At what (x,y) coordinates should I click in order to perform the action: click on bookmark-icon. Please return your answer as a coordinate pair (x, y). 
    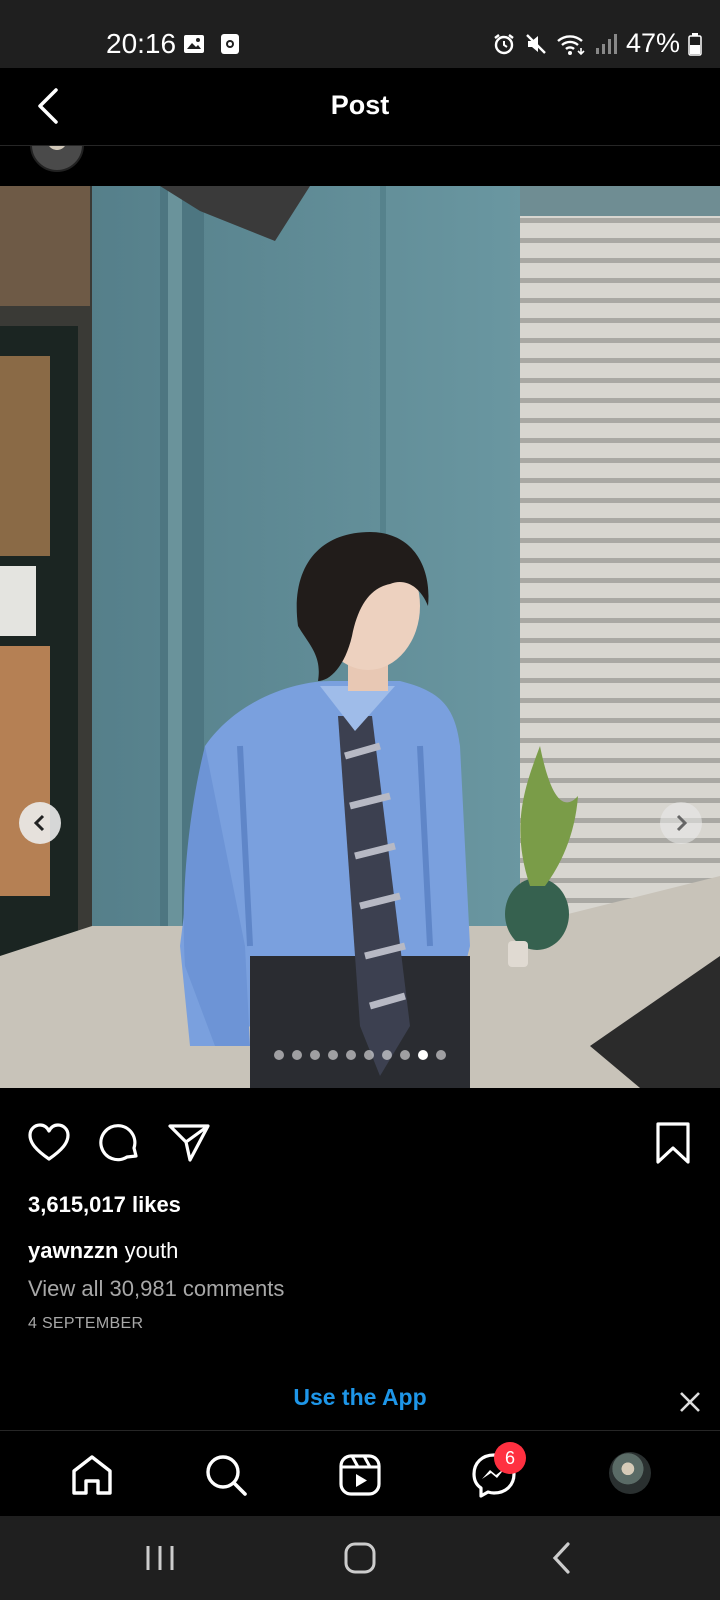
    Looking at the image, I should click on (673, 1143).